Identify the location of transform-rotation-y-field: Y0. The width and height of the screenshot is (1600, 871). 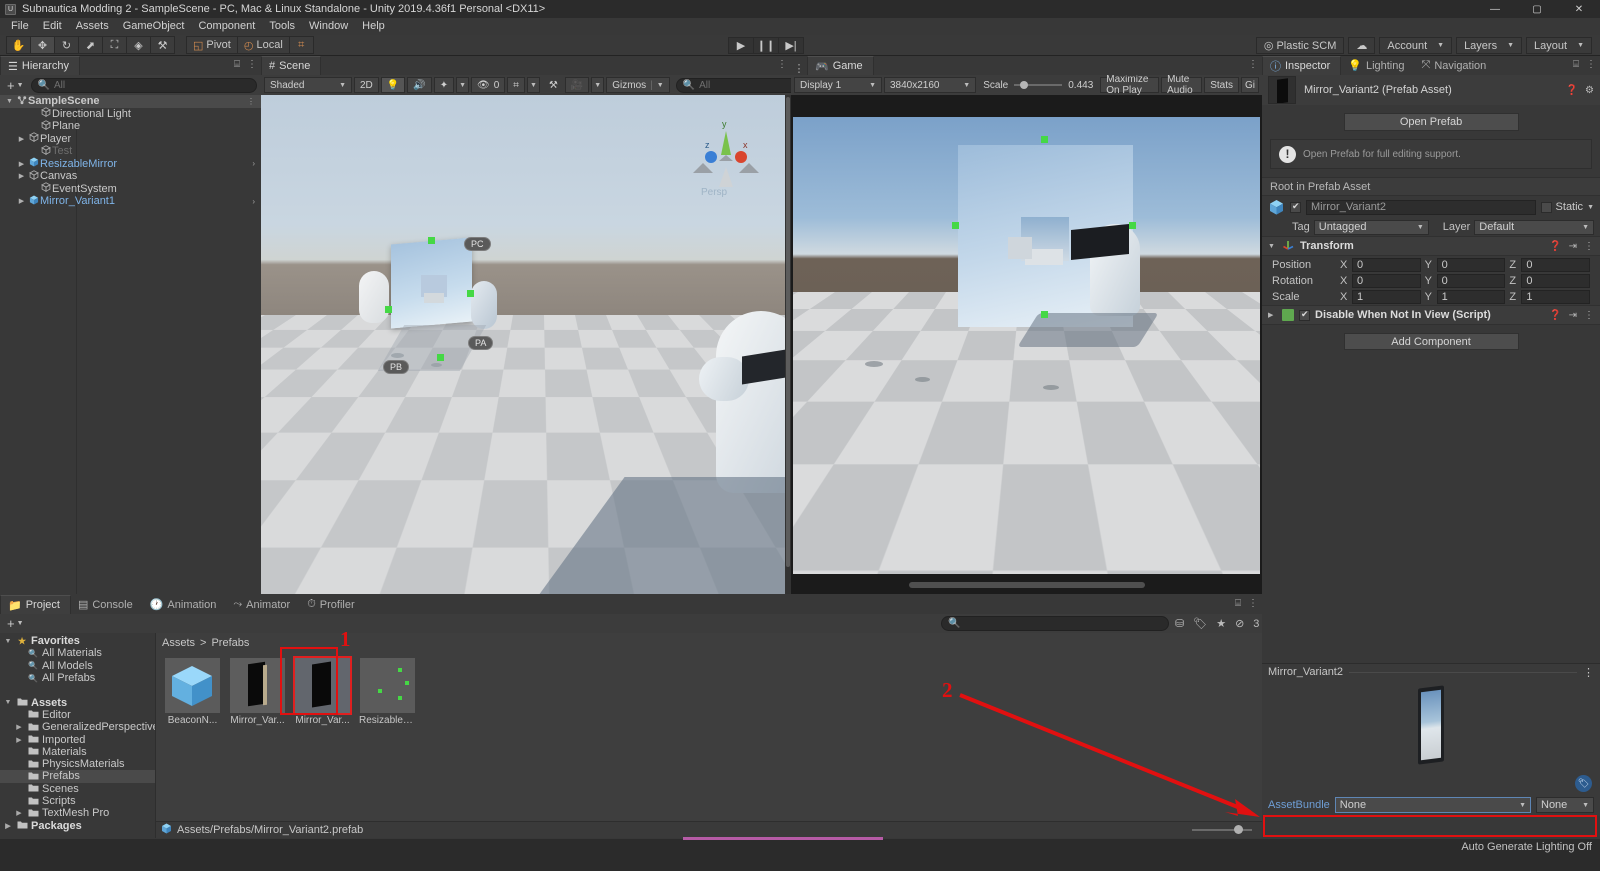
(1465, 280).